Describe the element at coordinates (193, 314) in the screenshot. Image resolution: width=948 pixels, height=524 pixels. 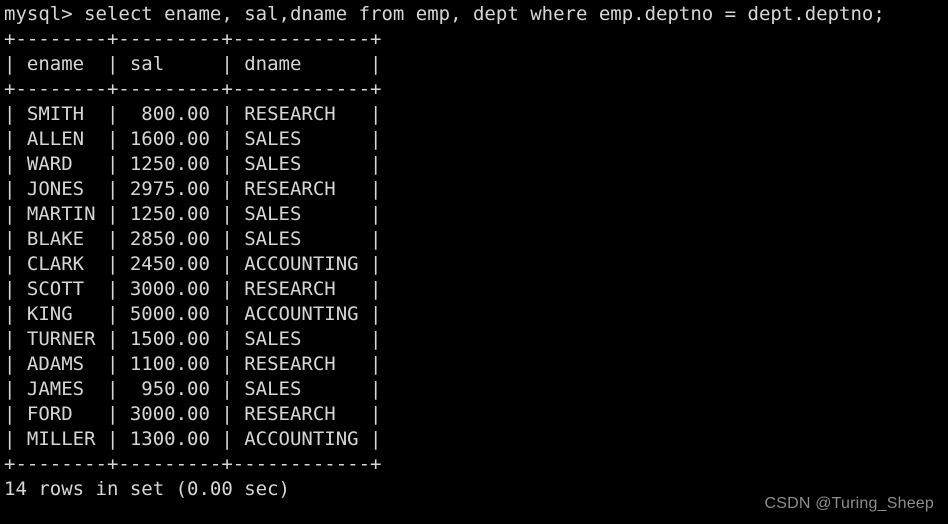
I see `table-row: | KING | 5000.00 | ACCOUNTING |` at that location.